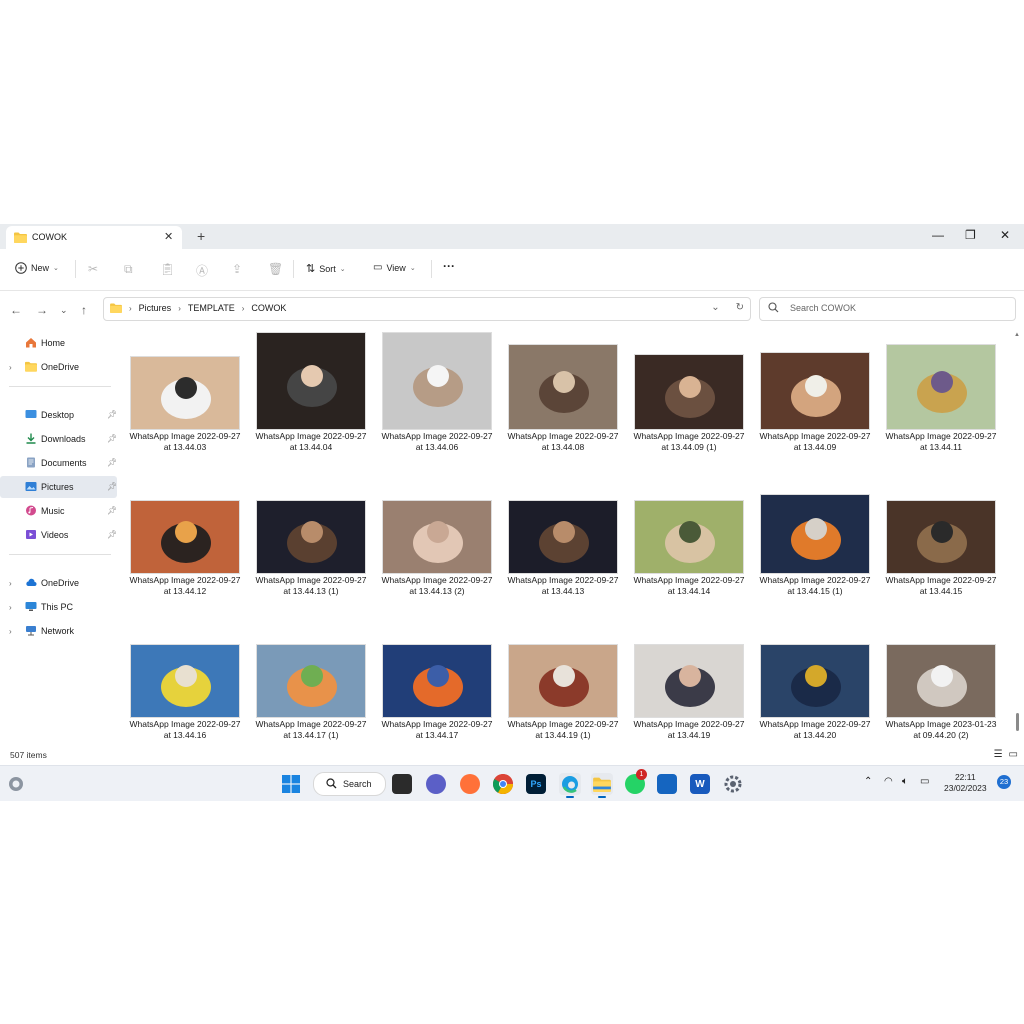  I want to click on edge-icon, so click(570, 784).